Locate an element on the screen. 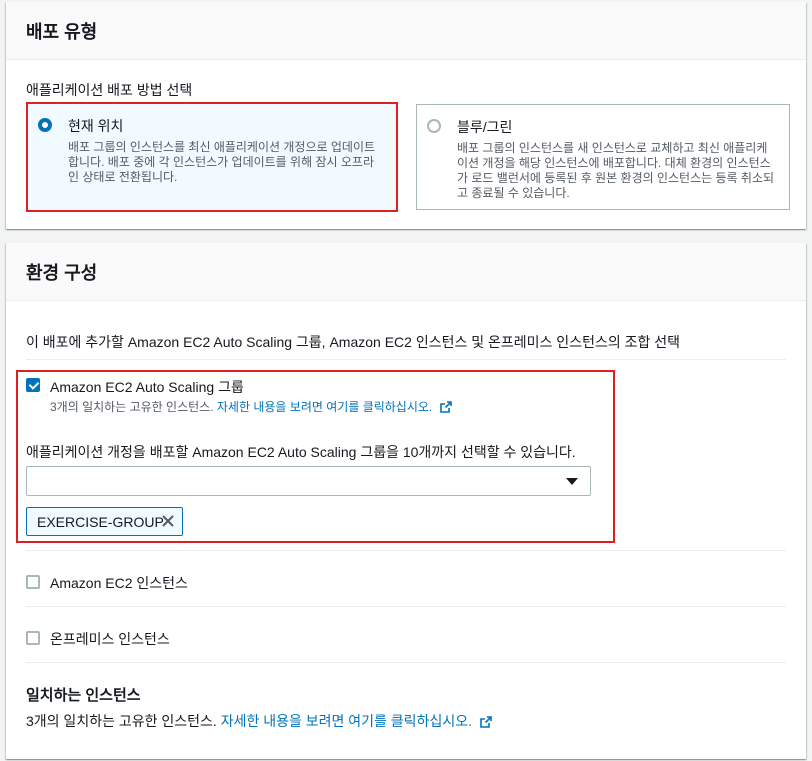 The image size is (812, 761). matching-title: 일치하는 인스턴스 is located at coordinates (83, 695).